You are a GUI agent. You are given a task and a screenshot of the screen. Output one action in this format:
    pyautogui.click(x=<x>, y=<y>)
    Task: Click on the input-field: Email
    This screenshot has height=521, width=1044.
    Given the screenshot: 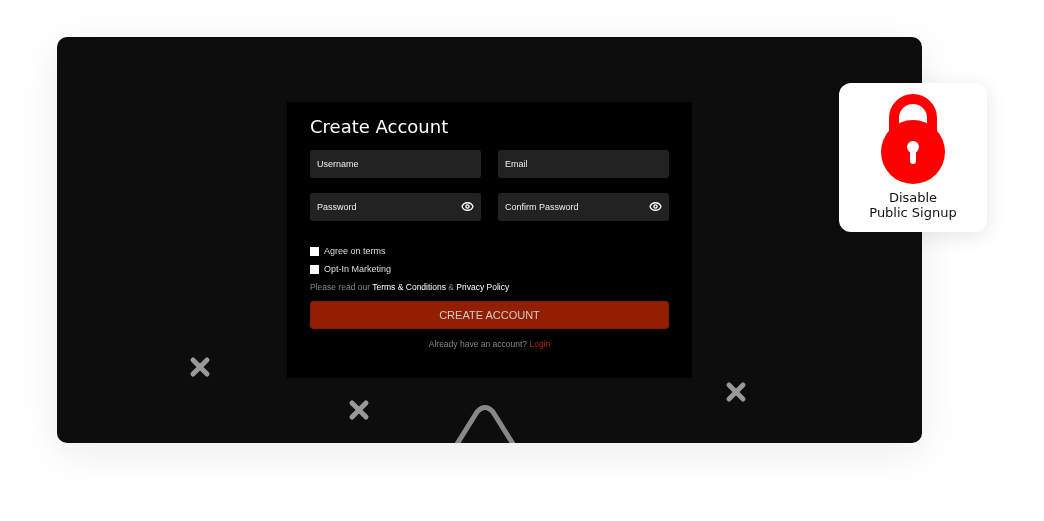 What is the action you would take?
    pyautogui.click(x=583, y=164)
    